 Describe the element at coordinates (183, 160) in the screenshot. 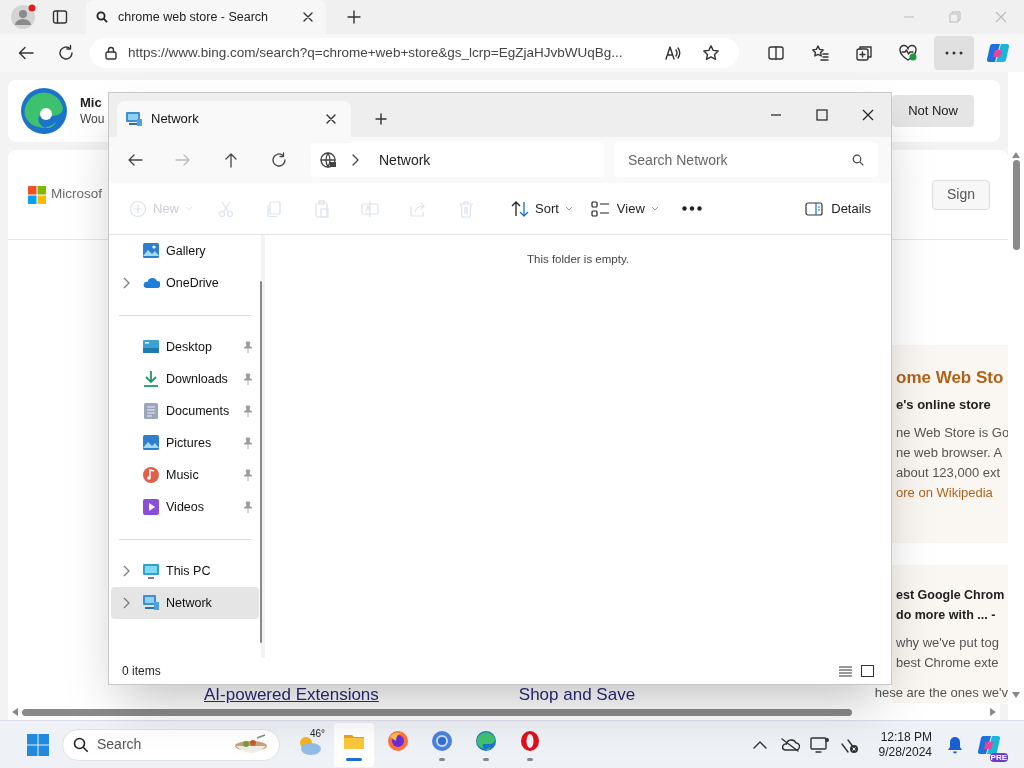

I see `forward-arrow-icon` at that location.